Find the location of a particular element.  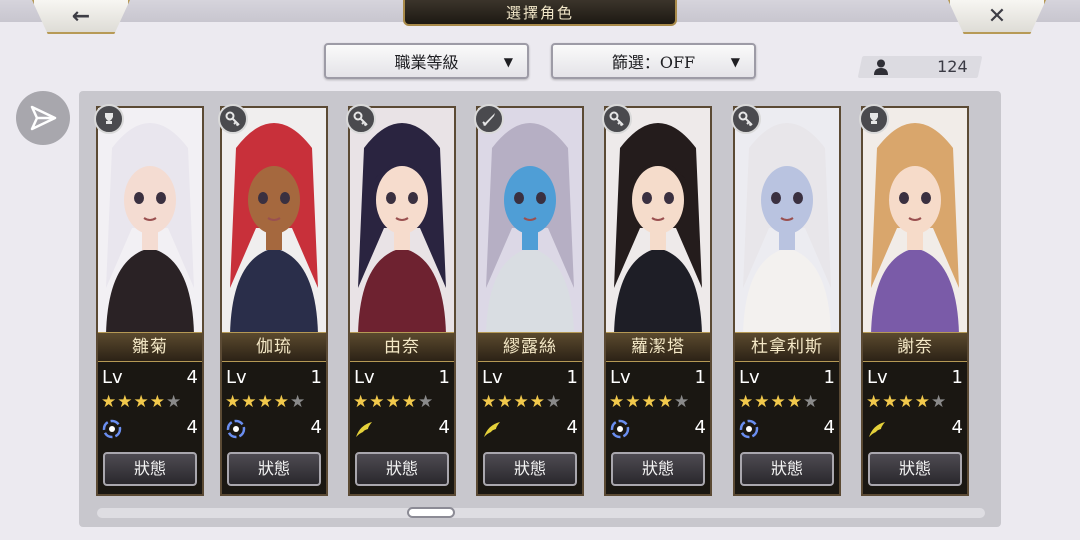

character-card: 由奈 Lv 1 ★★★★★ 4 狀態 is located at coordinates (402, 301).